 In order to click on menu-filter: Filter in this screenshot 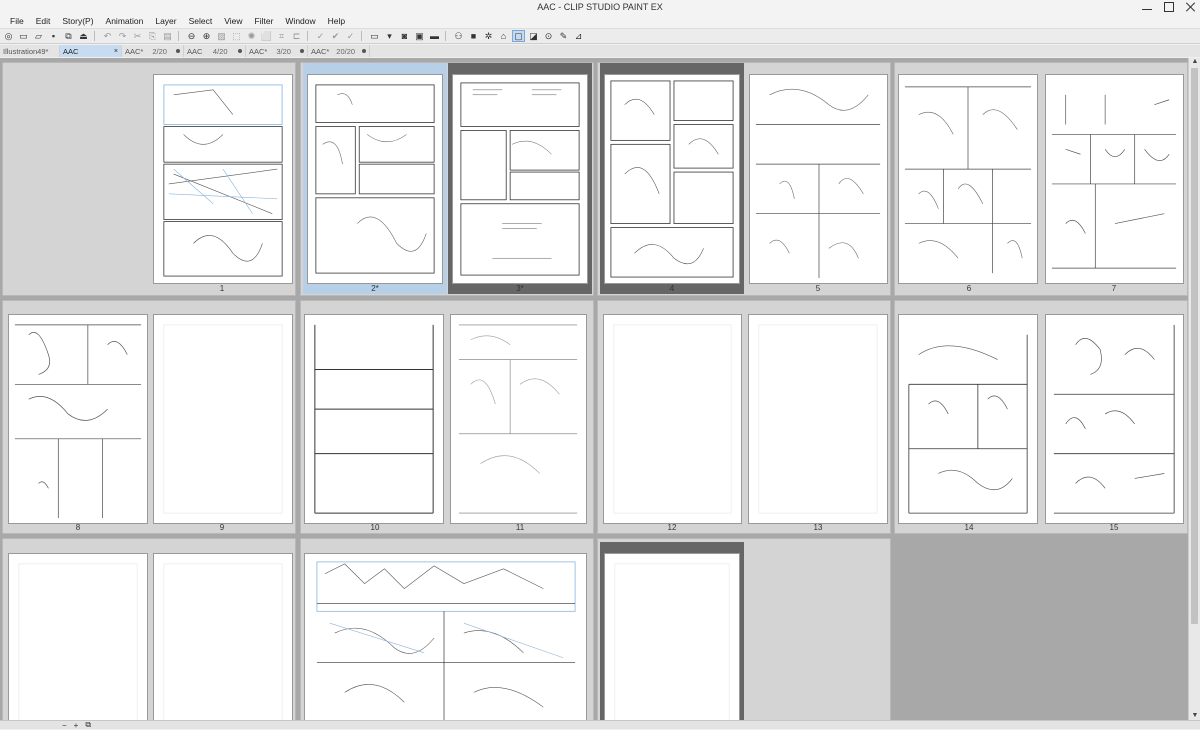, I will do `click(264, 21)`.